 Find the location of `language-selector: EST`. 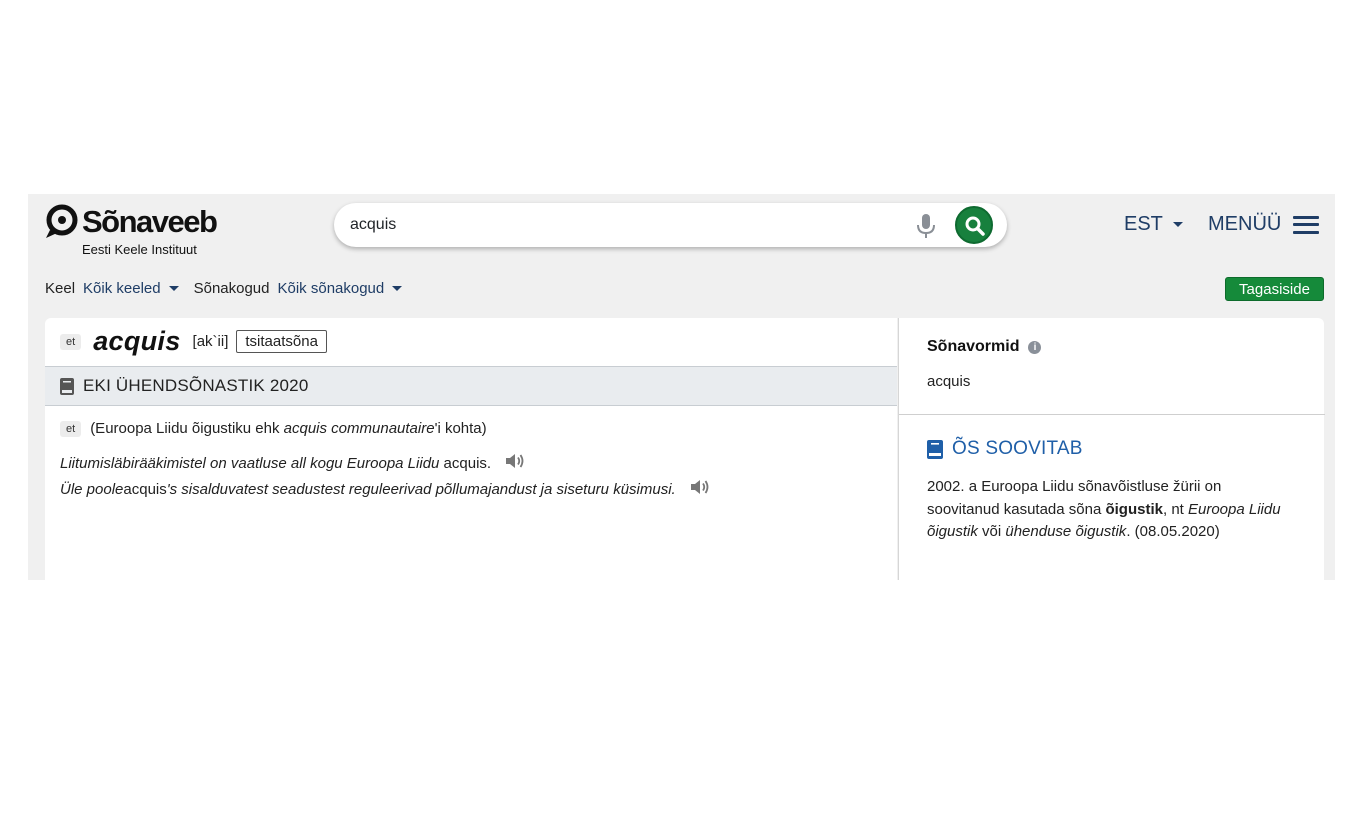

language-selector: EST is located at coordinates (1153, 224).